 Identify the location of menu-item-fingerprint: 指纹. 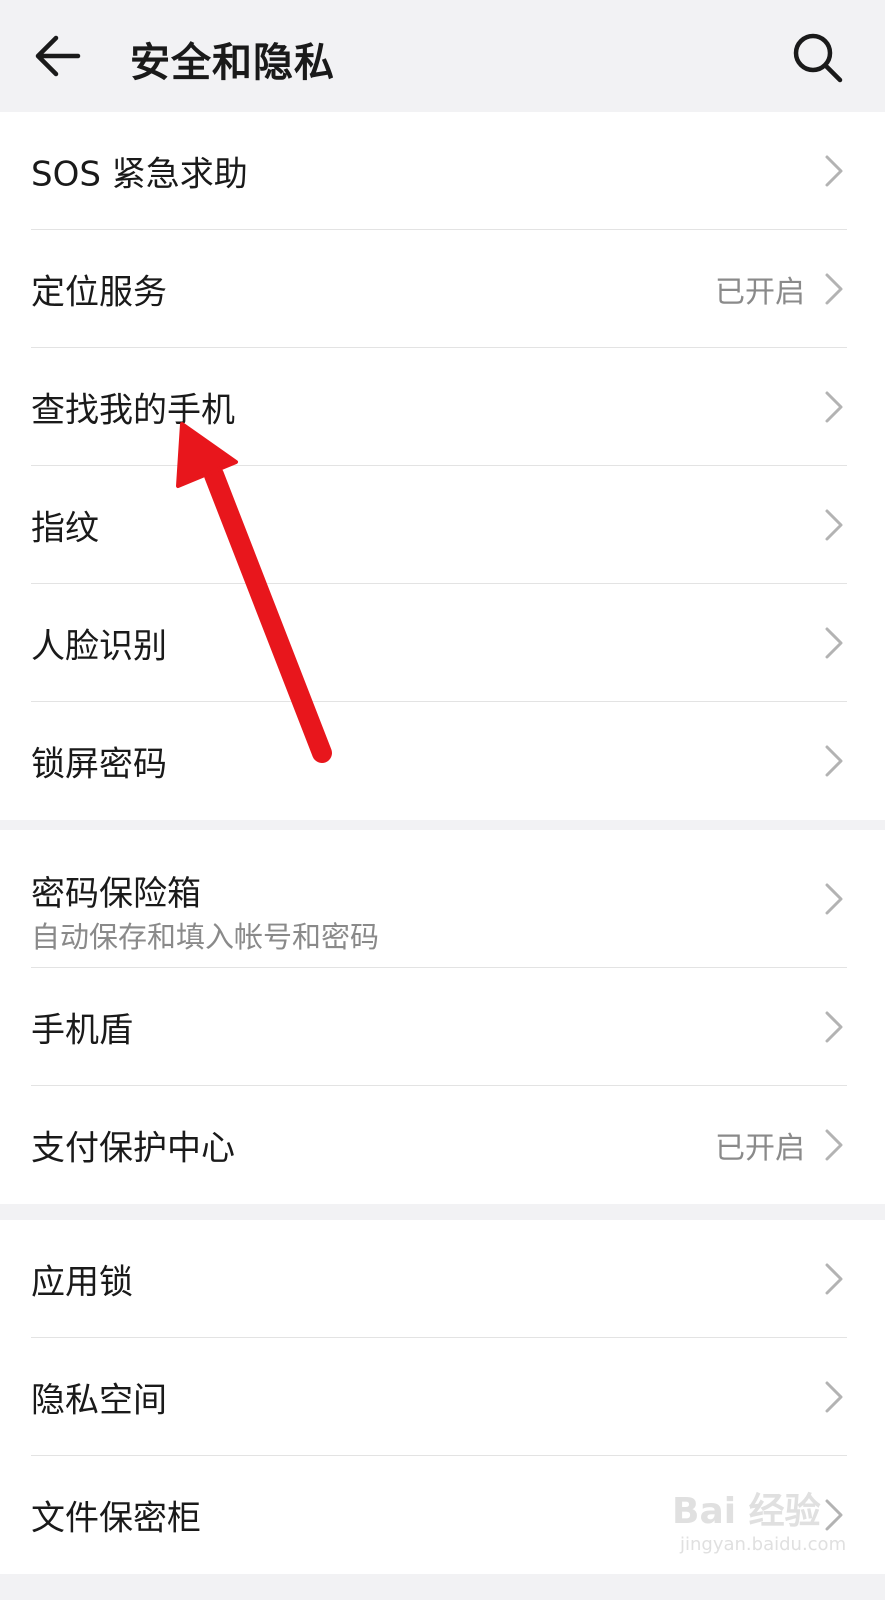
(442, 525).